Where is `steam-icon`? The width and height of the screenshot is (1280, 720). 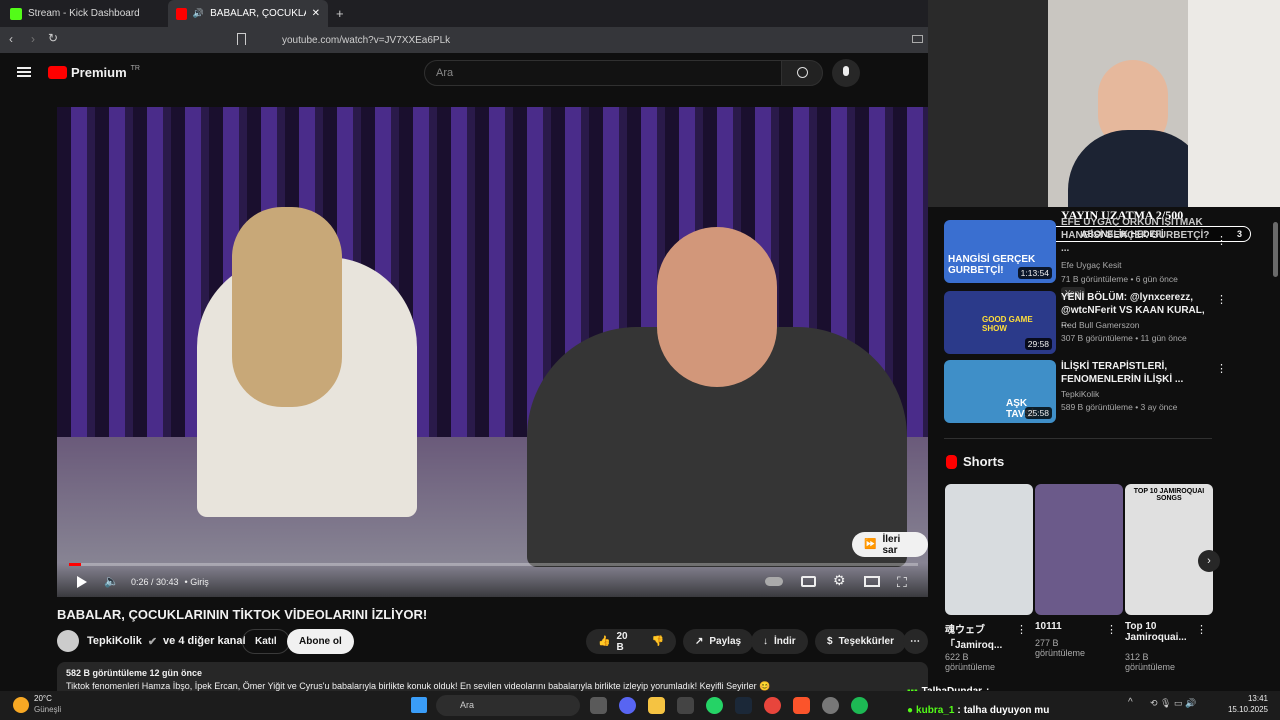
steam-icon is located at coordinates (743, 705).